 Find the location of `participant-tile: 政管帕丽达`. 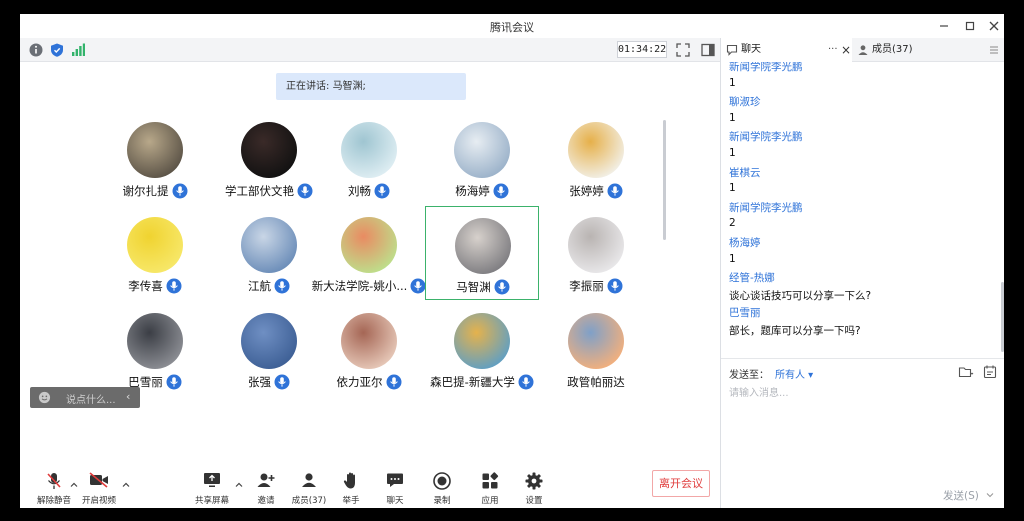

participant-tile: 政管帕丽达 is located at coordinates (596, 349).